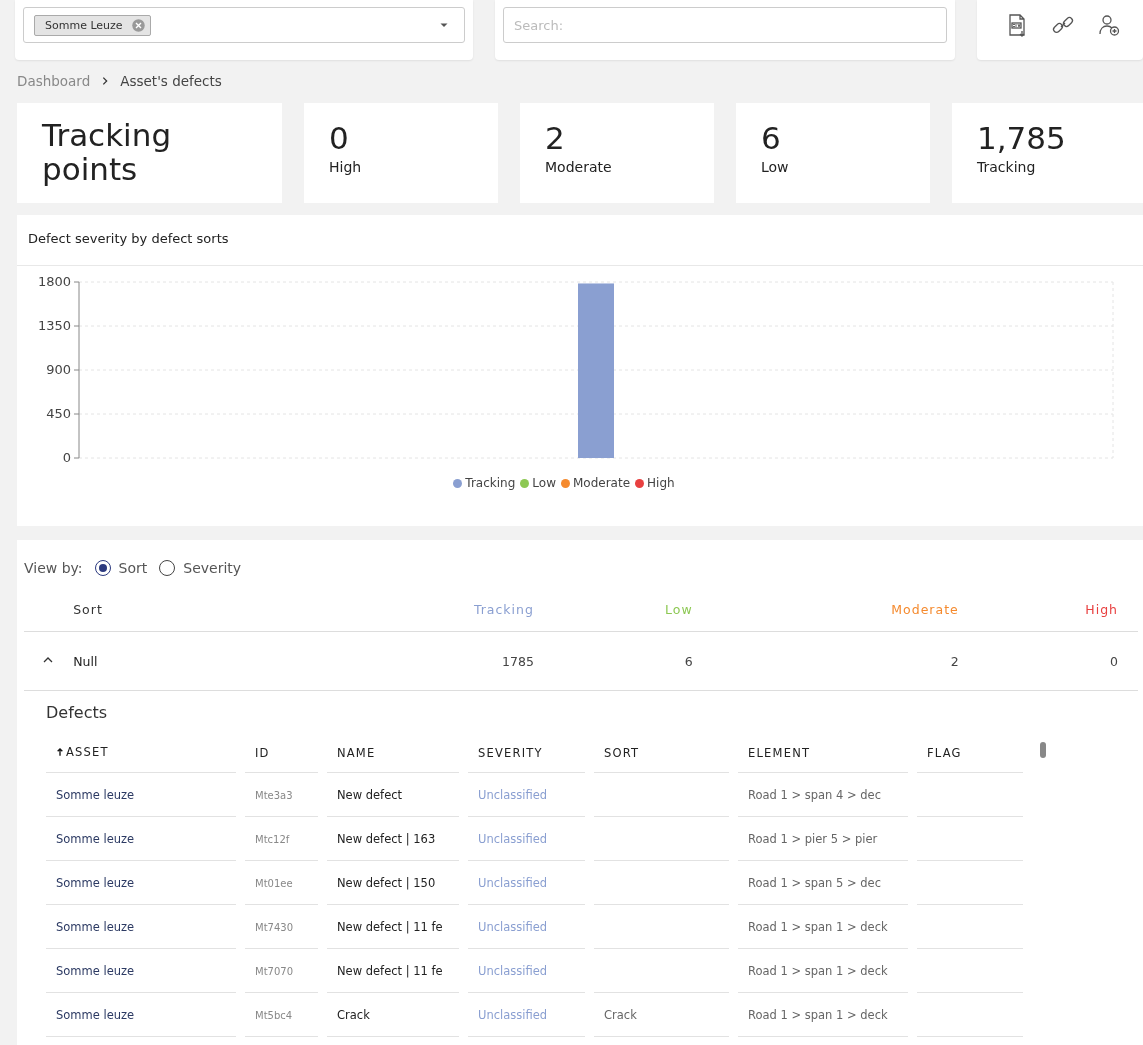  I want to click on axis-tick-label: 0, so click(66, 457).